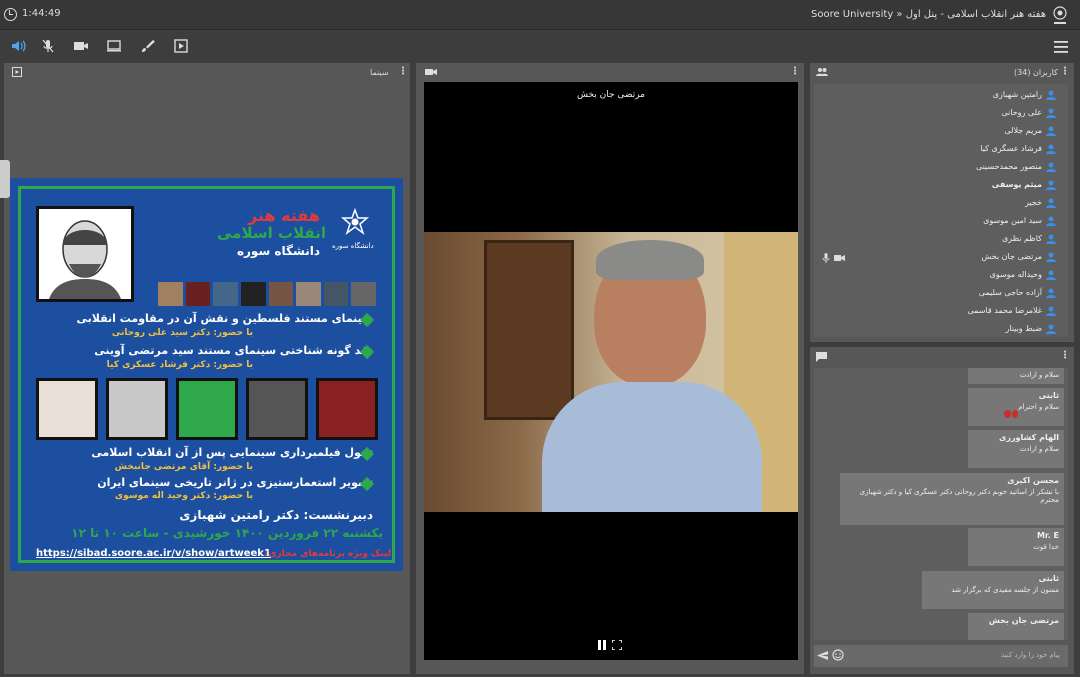  Describe the element at coordinates (540, 46) in the screenshot. I see `toolbar` at that location.